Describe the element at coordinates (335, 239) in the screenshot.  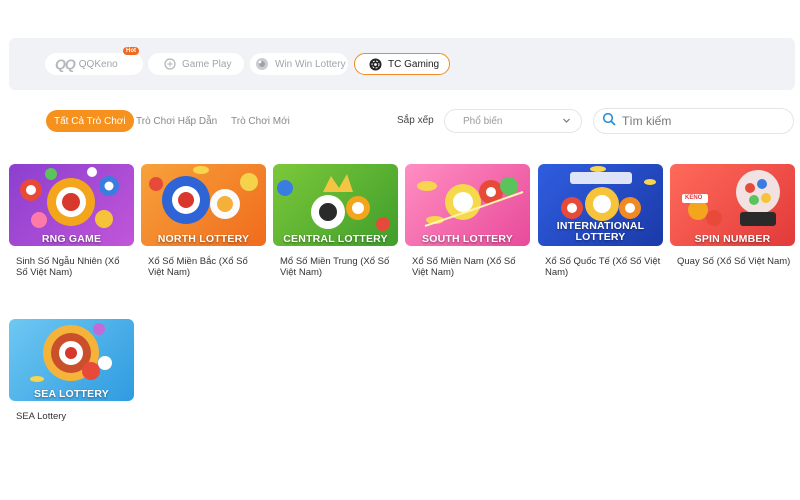
I see `game-banner: CENTRAL LOTTERY` at that location.